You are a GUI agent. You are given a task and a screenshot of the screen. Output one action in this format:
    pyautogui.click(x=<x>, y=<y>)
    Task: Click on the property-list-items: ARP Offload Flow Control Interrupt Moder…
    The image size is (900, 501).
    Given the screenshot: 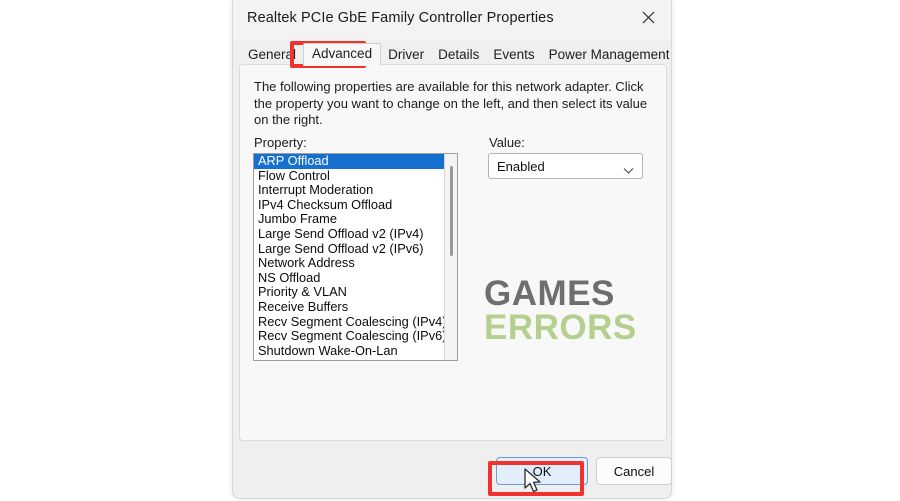 What is the action you would take?
    pyautogui.click(x=350, y=257)
    